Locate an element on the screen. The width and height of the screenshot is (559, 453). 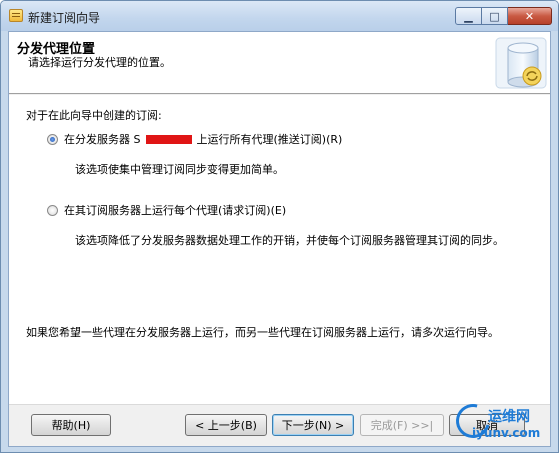
window-controls: ▁ □ ✕ is located at coordinates (503, 16).